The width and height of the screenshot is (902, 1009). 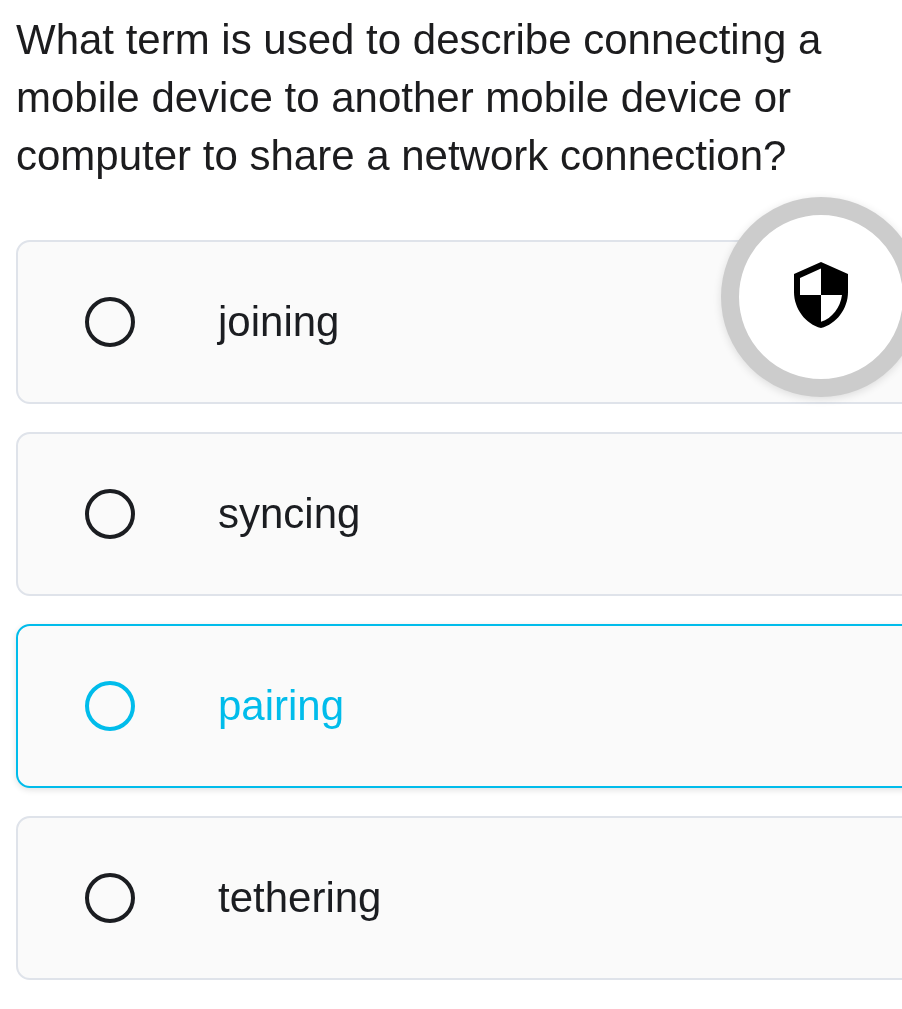 I want to click on shield-icon, so click(x=821, y=295).